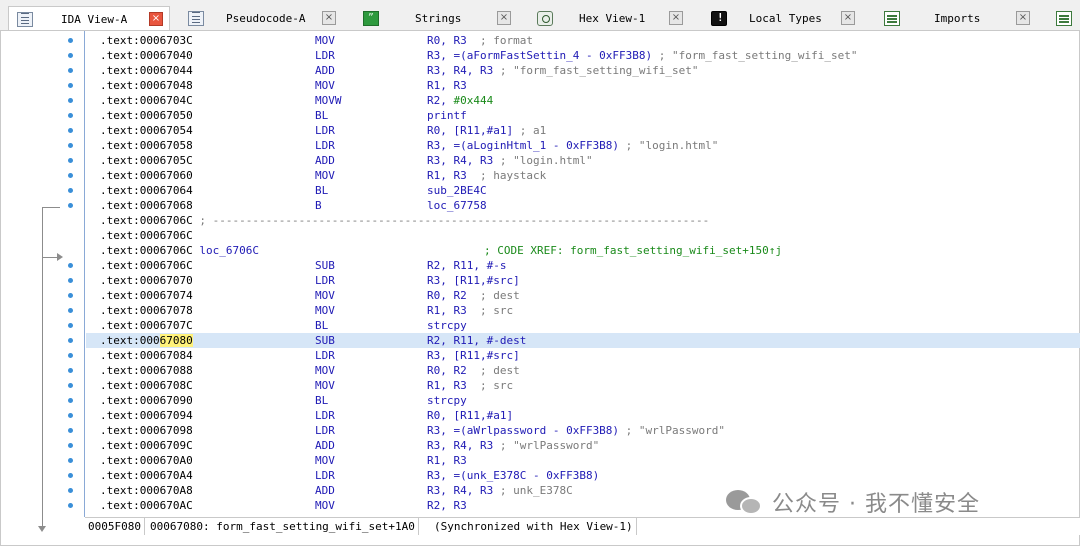 Image resolution: width=1080 pixels, height=546 pixels. What do you see at coordinates (583, 130) in the screenshot?
I see `code-line: .text:00067054 LDR R0, [R11,#a1] ; a1` at bounding box center [583, 130].